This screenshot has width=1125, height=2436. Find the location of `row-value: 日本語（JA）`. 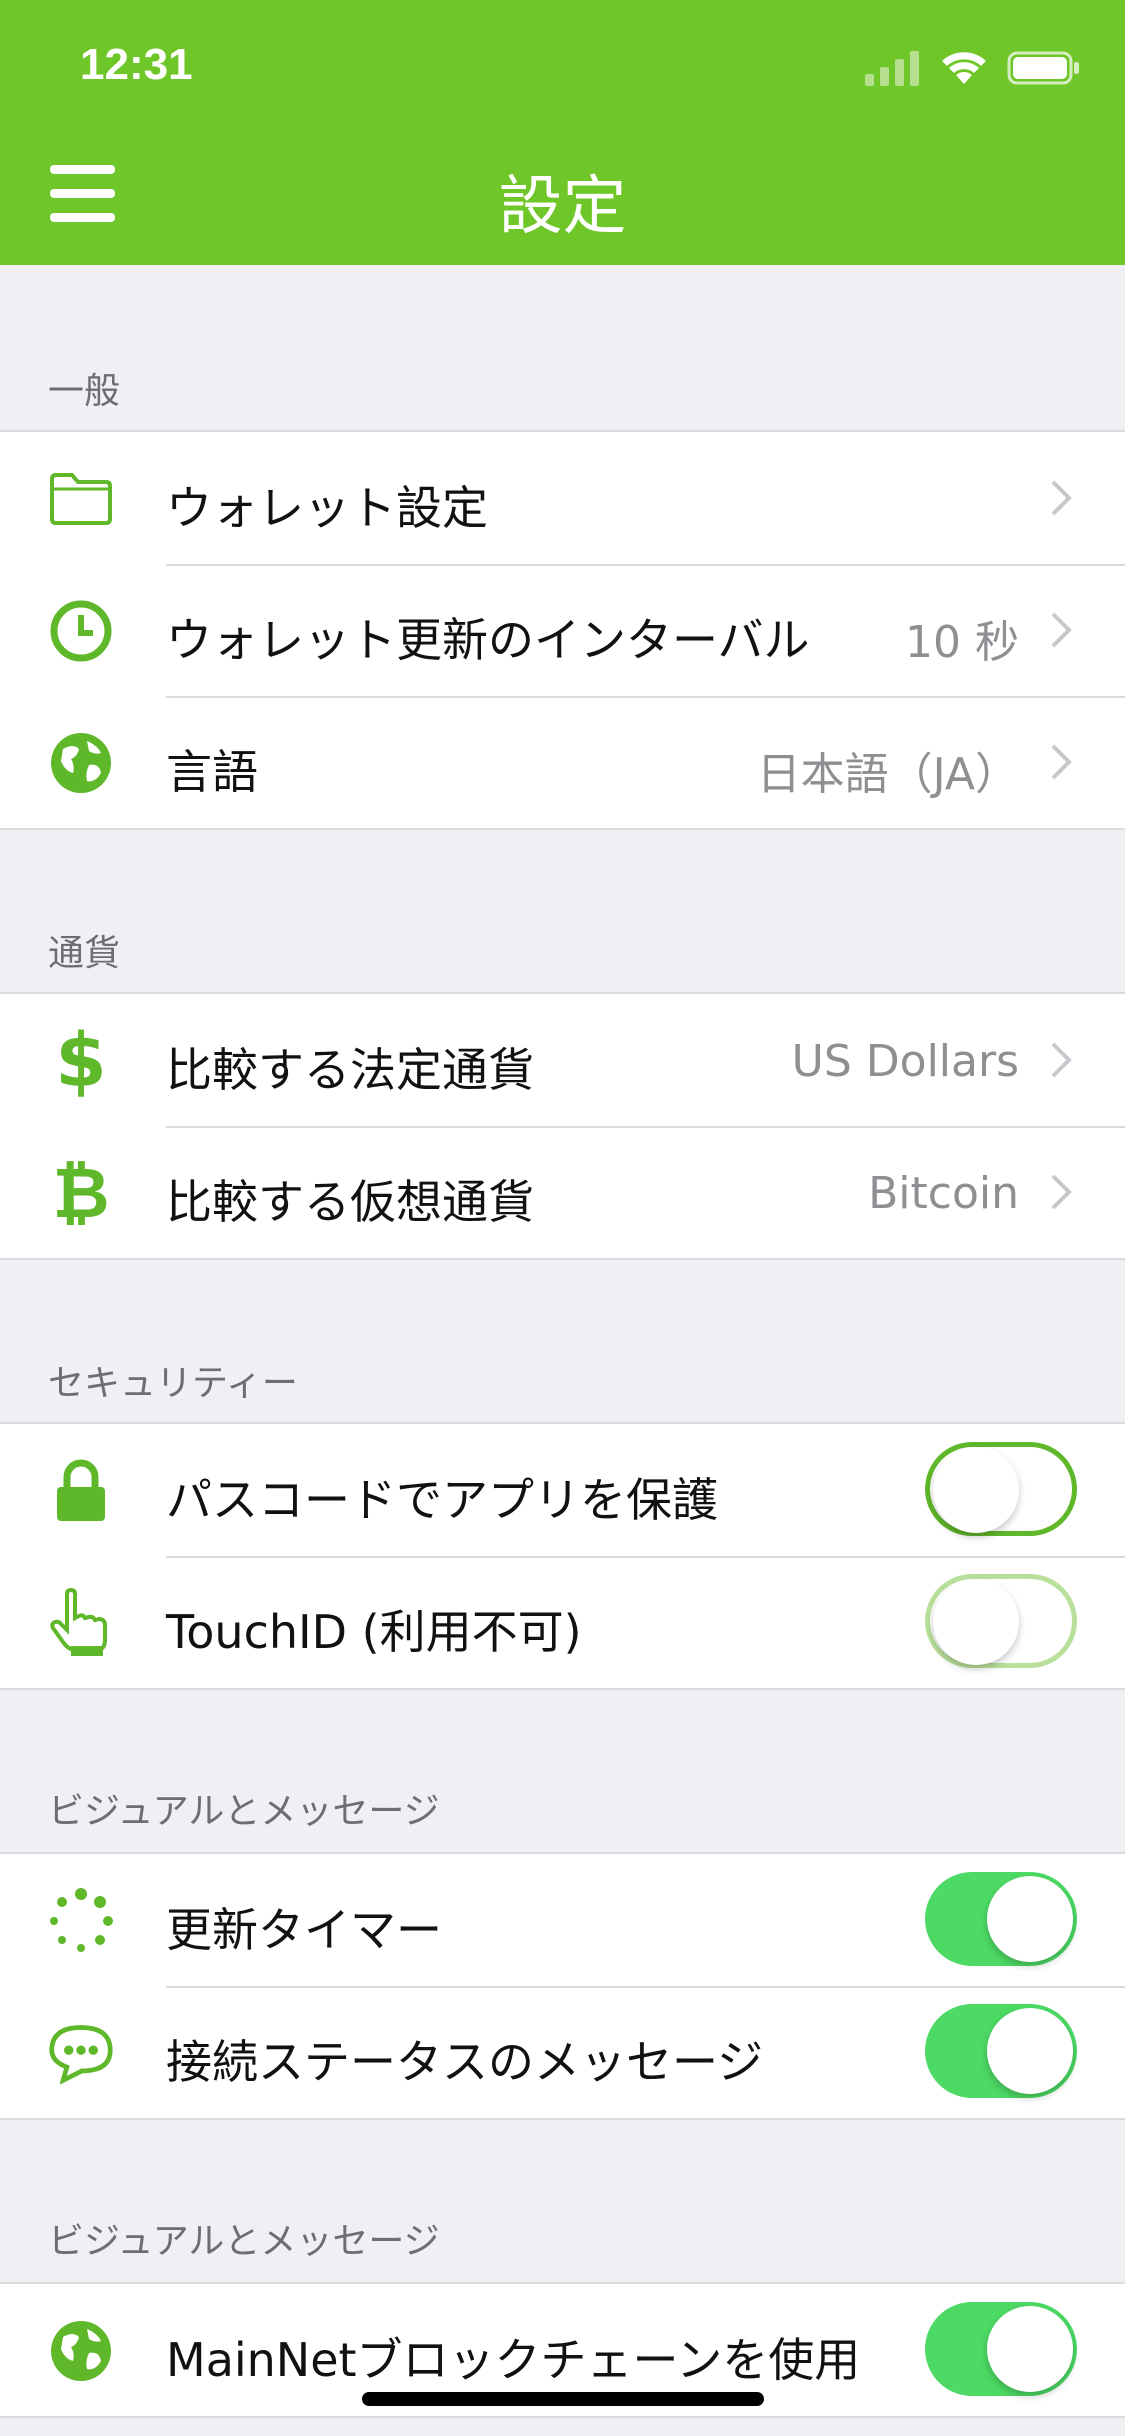

row-value: 日本語（JA） is located at coordinates (887, 774).